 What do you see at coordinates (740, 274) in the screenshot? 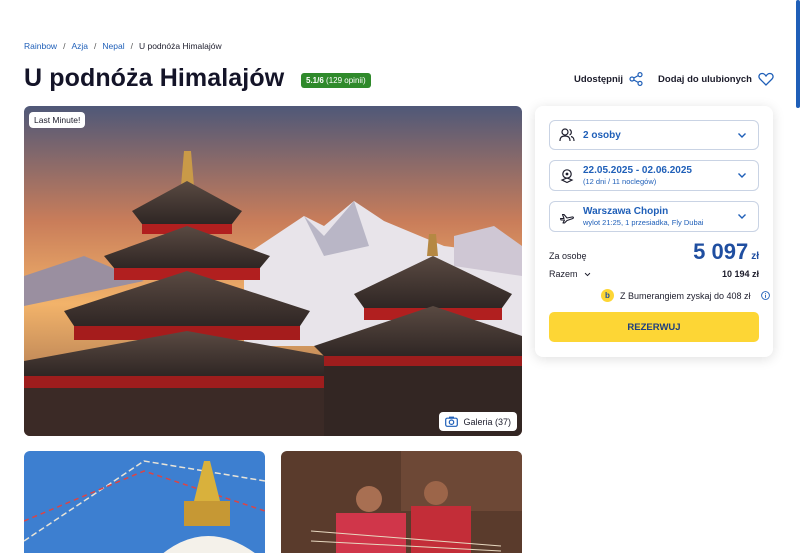
I see `total-value: 10 194 zł` at bounding box center [740, 274].